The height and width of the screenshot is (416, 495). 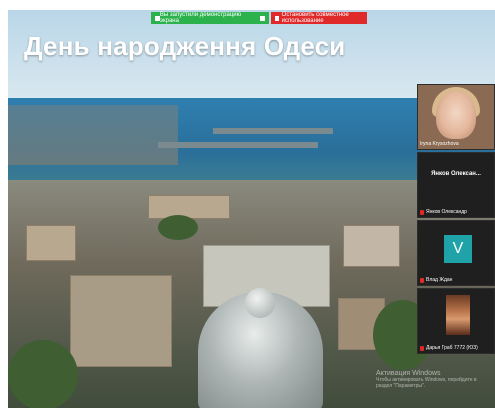 I want to click on watermark-title: Активация Windows, so click(x=408, y=373).